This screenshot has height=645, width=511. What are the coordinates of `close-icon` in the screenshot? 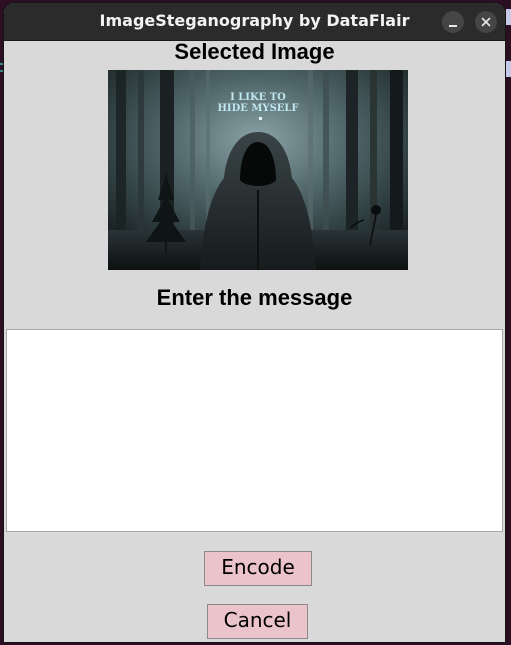 It's located at (486, 22).